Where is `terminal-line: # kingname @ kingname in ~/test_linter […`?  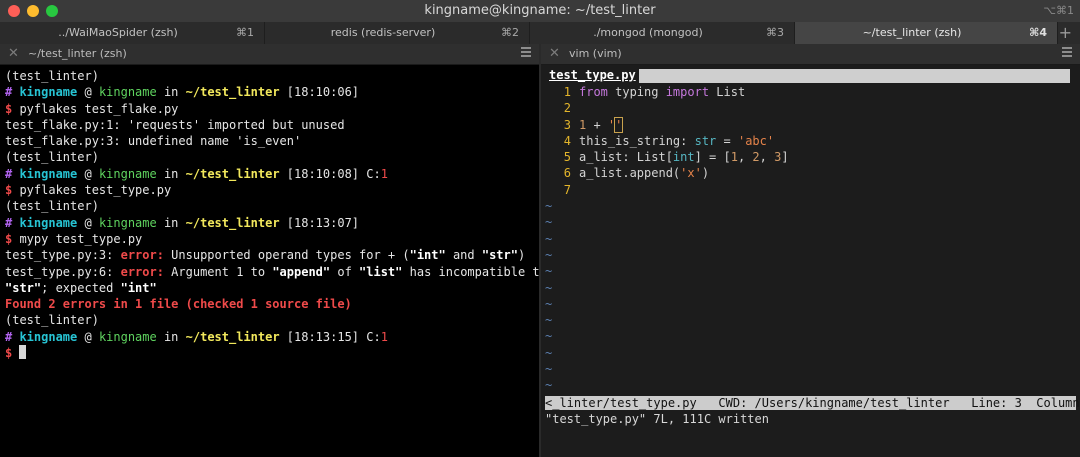
terminal-line: # kingname @ kingname in ~/test_linter [… is located at coordinates (272, 337).